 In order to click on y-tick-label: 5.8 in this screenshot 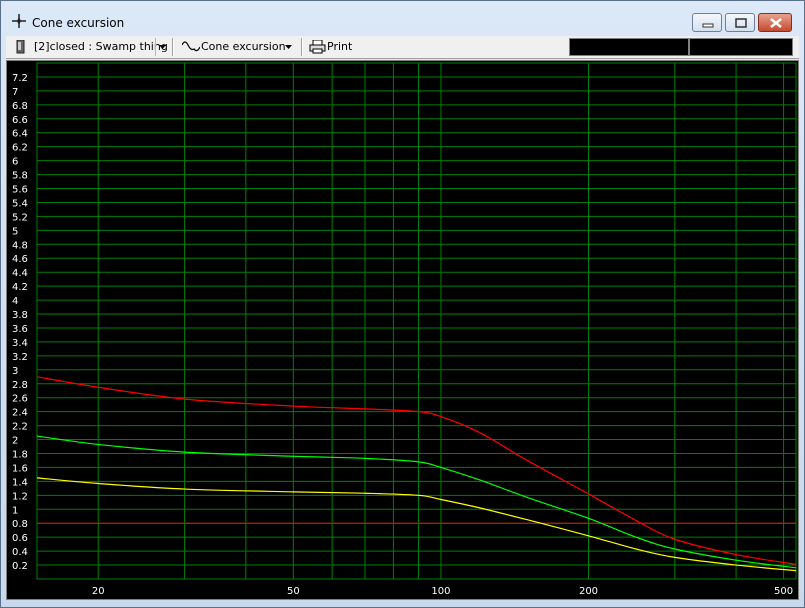, I will do `click(20, 176)`.